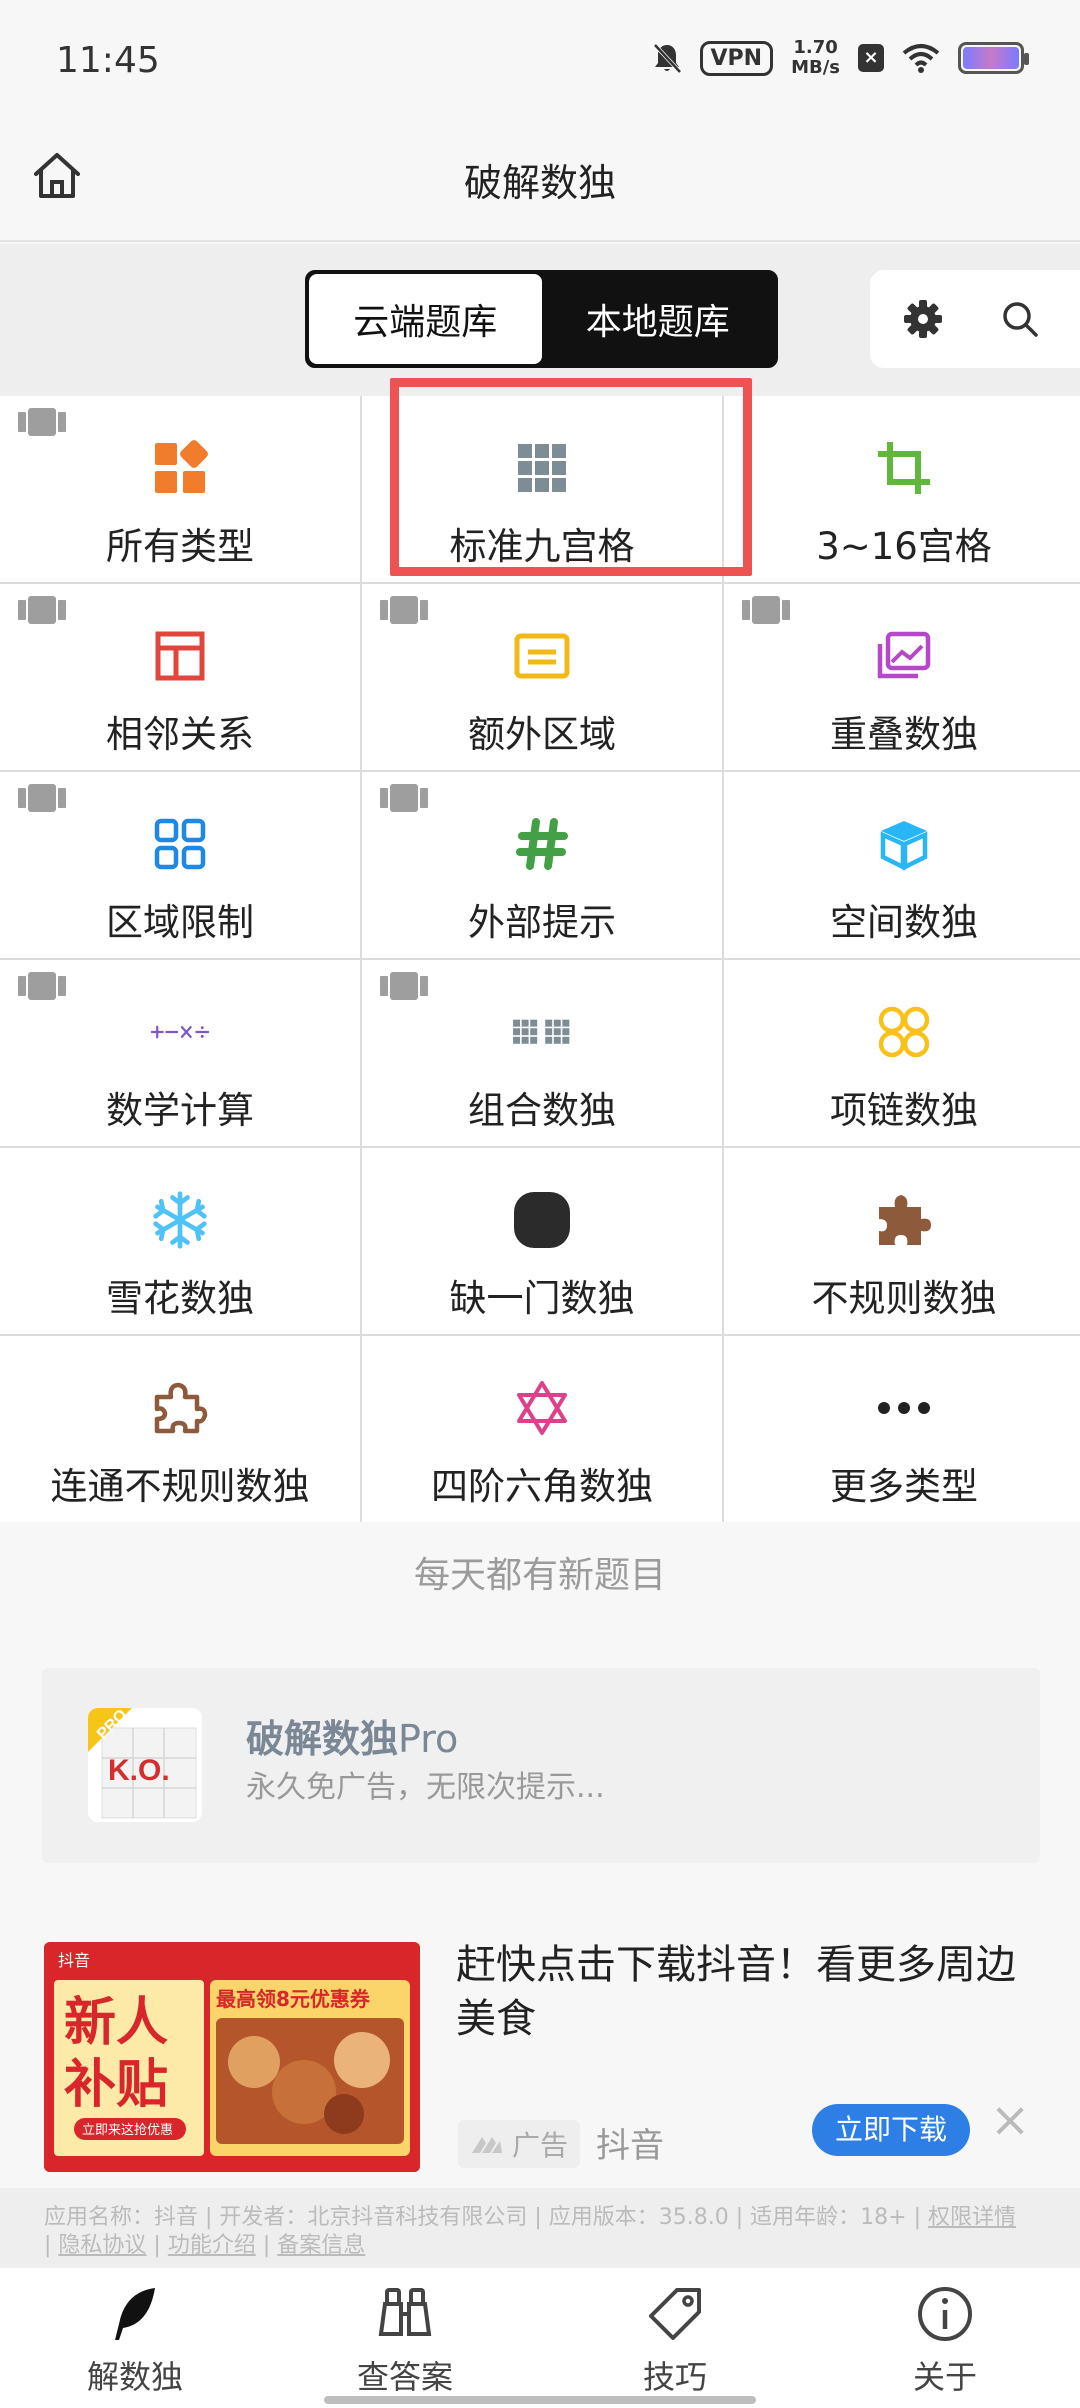 The image size is (1080, 2408). What do you see at coordinates (904, 1032) in the screenshot?
I see `necklace-icon` at bounding box center [904, 1032].